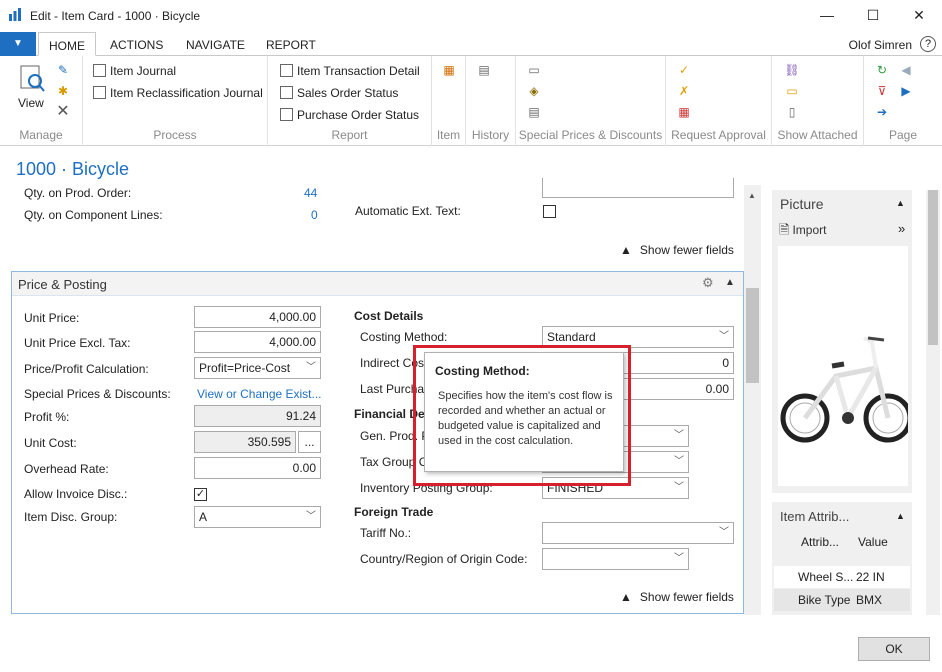 This screenshot has width=942, height=672. I want to click on close-button: ✕, so click(919, 15).